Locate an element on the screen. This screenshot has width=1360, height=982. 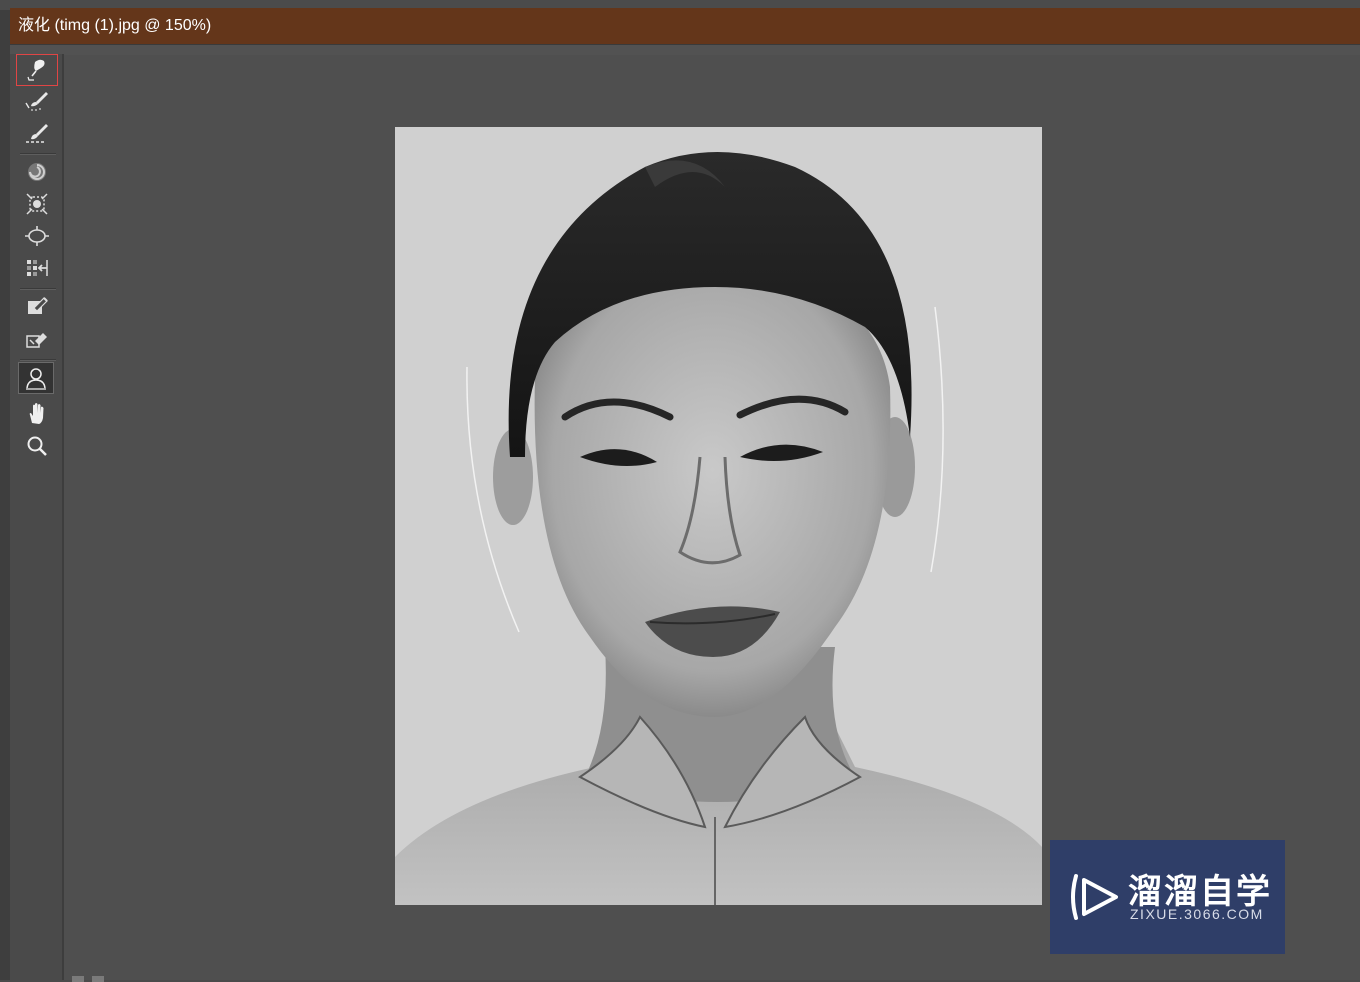
document-title: 液化 (timg (1).jpg @ 150%) is located at coordinates (115, 25).